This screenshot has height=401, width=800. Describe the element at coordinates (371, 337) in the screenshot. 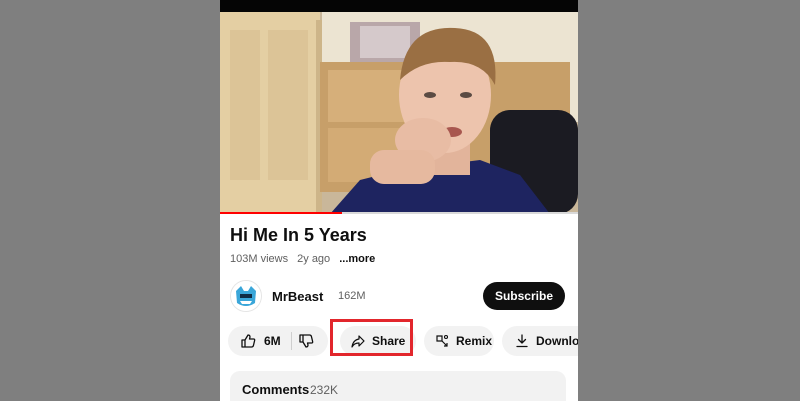

I see `share-highlight-box` at that location.